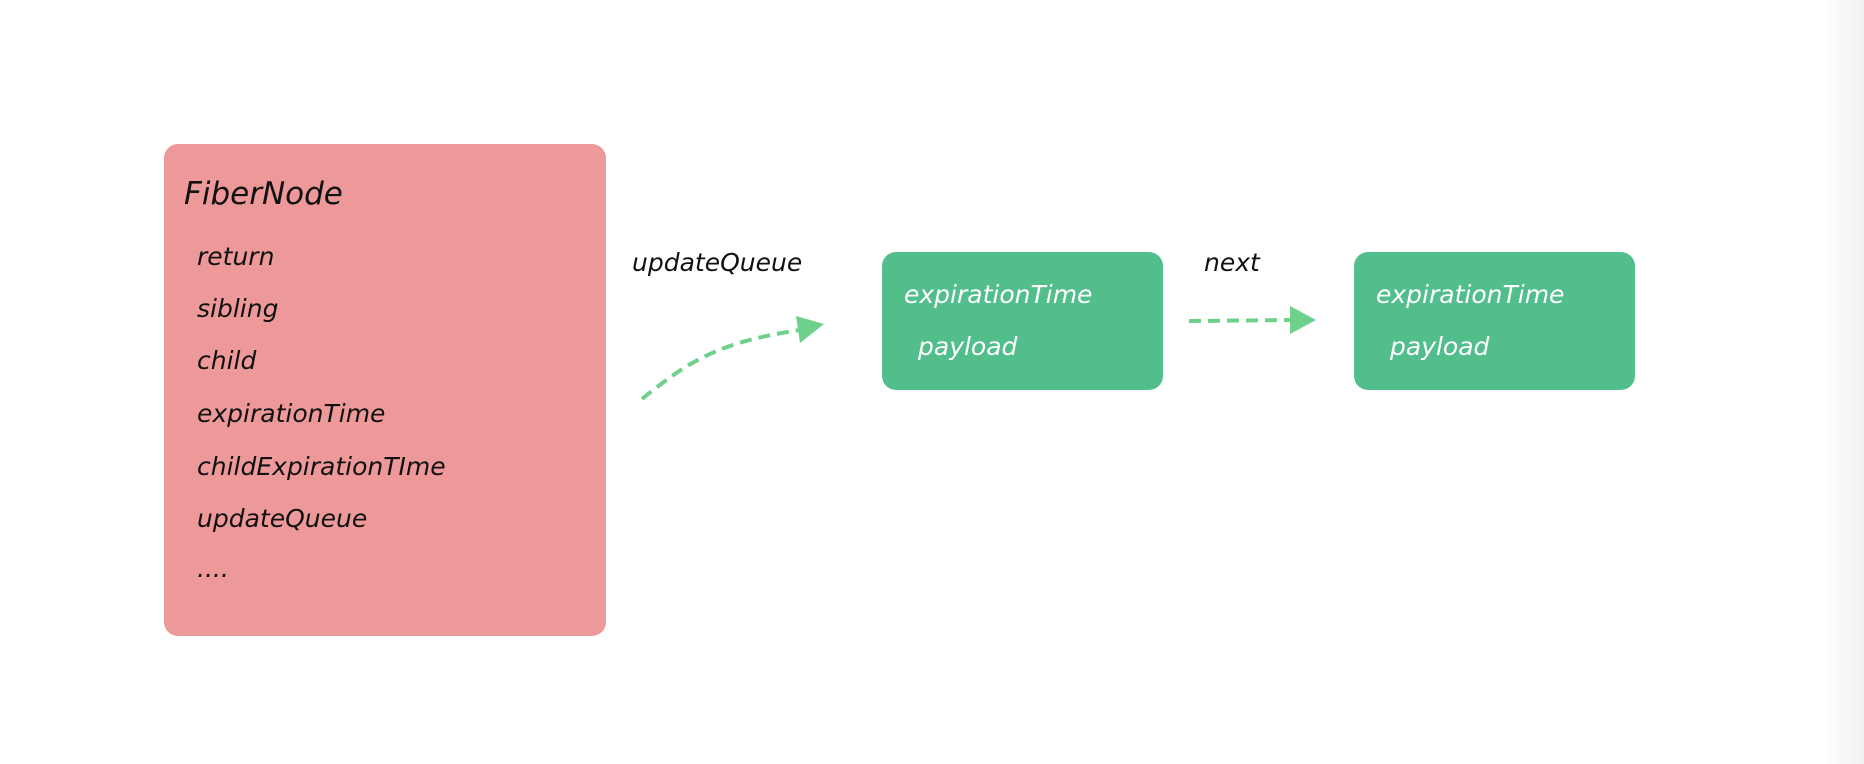  I want to click on update-queue-arrow, so click(720, 364).